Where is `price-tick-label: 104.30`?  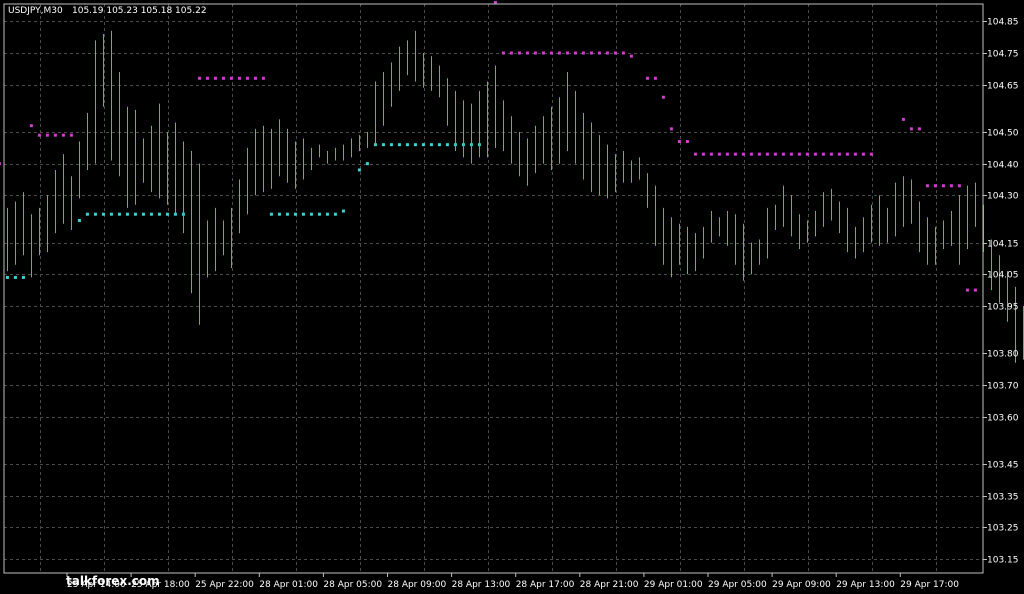
price-tick-label: 104.30 is located at coordinates (1003, 197).